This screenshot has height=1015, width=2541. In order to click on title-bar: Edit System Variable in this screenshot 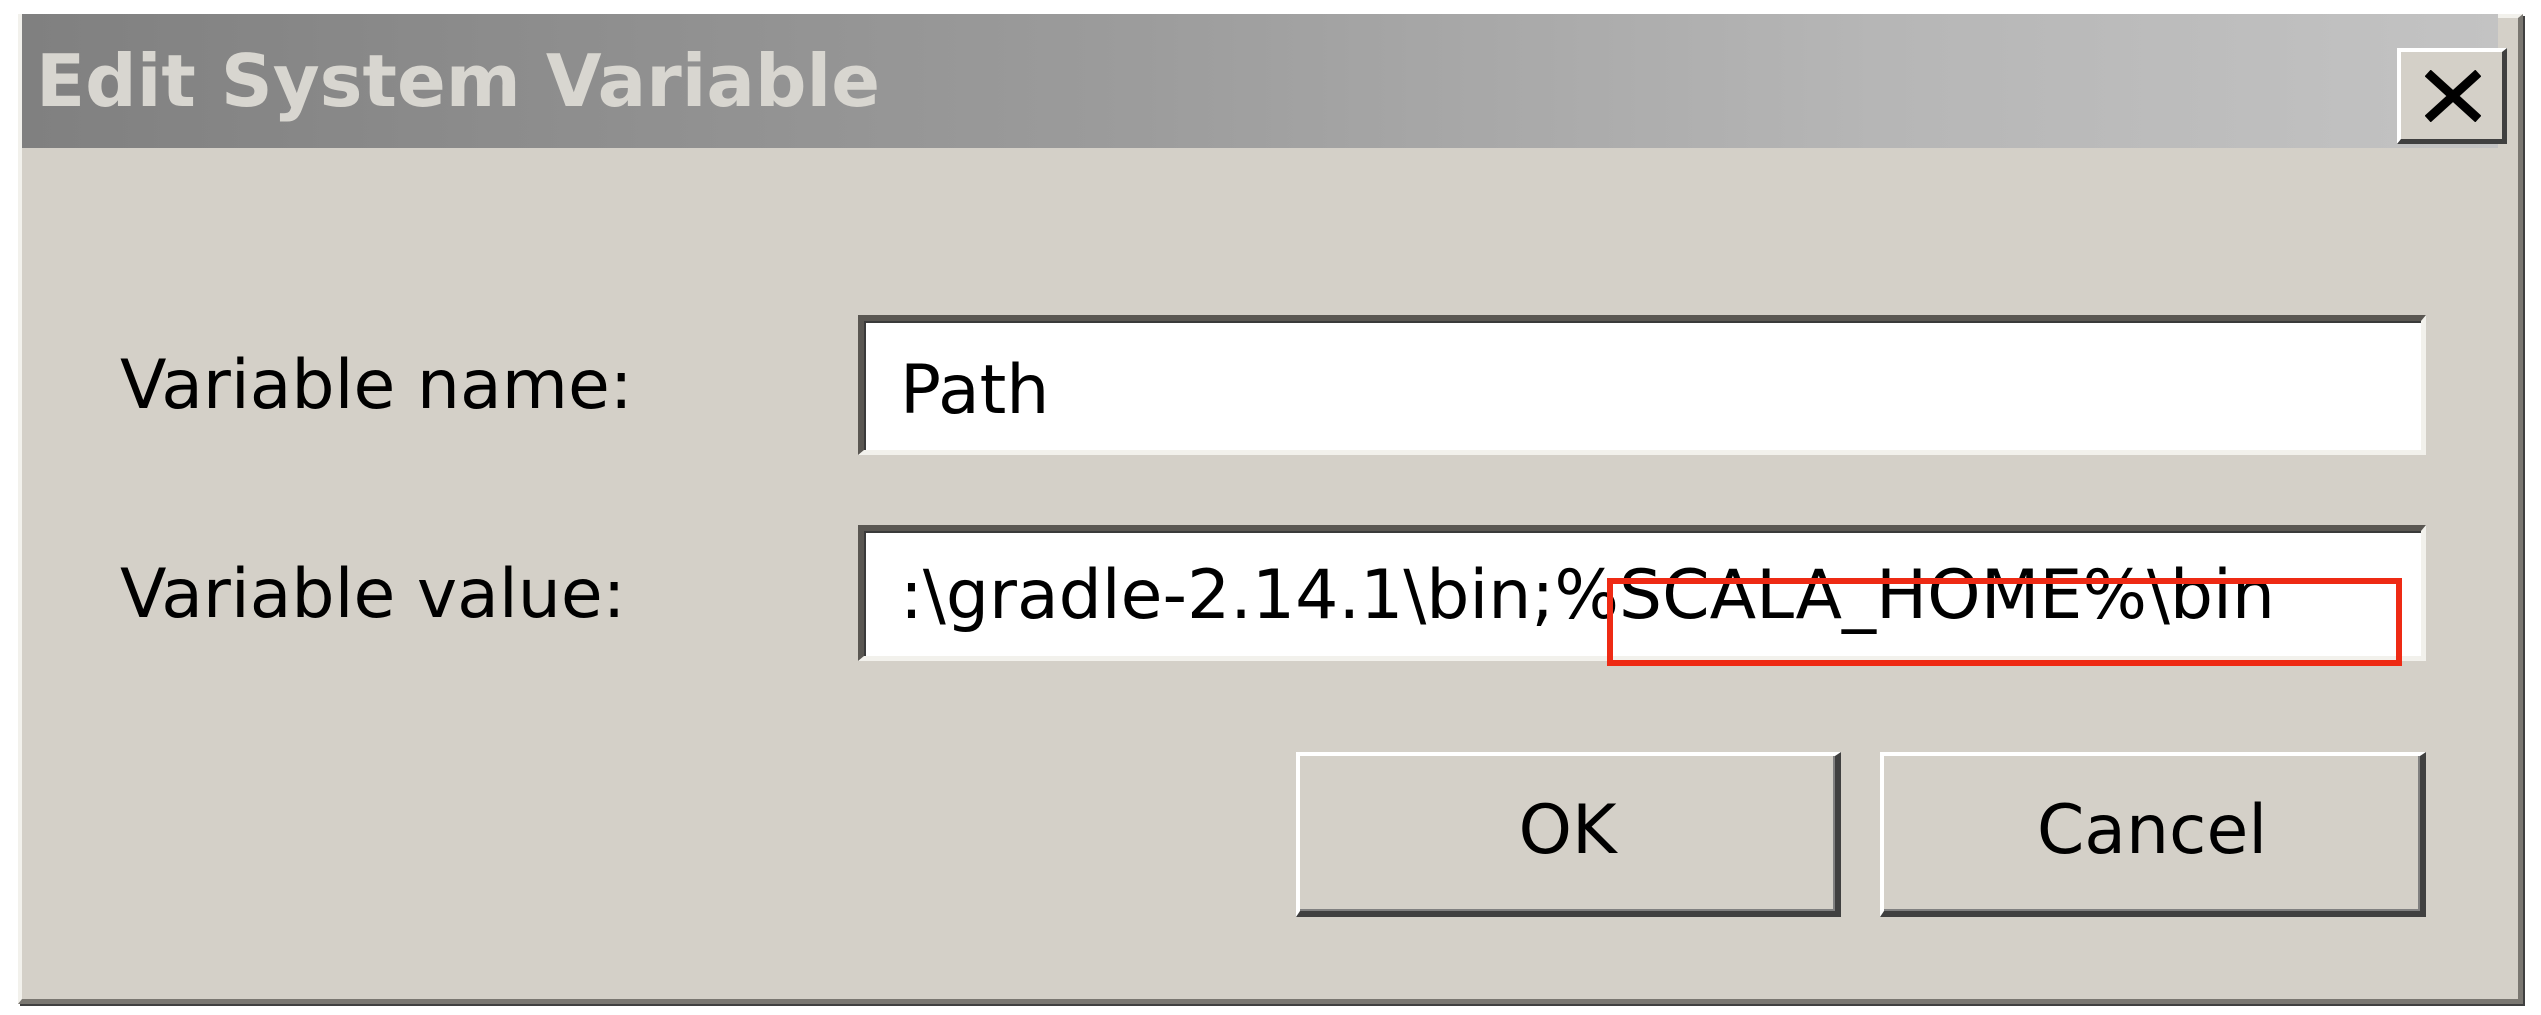, I will do `click(1264, 81)`.